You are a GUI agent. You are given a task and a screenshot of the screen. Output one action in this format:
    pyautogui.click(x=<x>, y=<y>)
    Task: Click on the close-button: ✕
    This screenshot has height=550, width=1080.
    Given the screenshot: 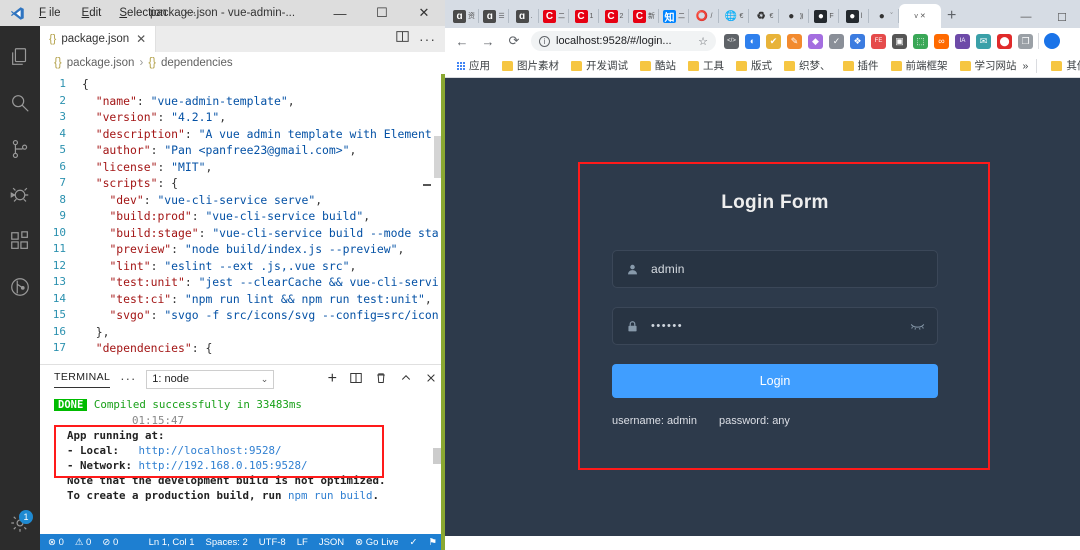 What is the action you would take?
    pyautogui.click(x=424, y=13)
    